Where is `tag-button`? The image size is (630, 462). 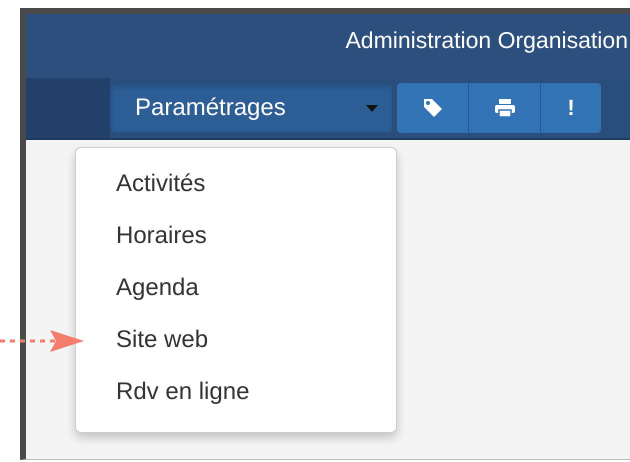
tag-button is located at coordinates (433, 108).